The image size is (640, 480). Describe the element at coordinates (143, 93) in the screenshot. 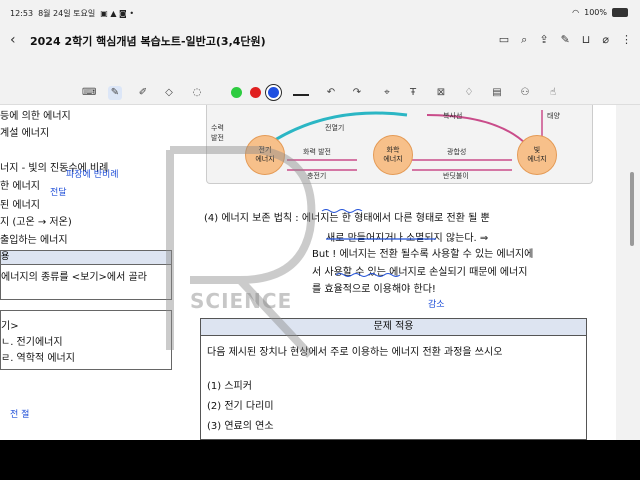

I see `highlighter-icon: ✐` at that location.